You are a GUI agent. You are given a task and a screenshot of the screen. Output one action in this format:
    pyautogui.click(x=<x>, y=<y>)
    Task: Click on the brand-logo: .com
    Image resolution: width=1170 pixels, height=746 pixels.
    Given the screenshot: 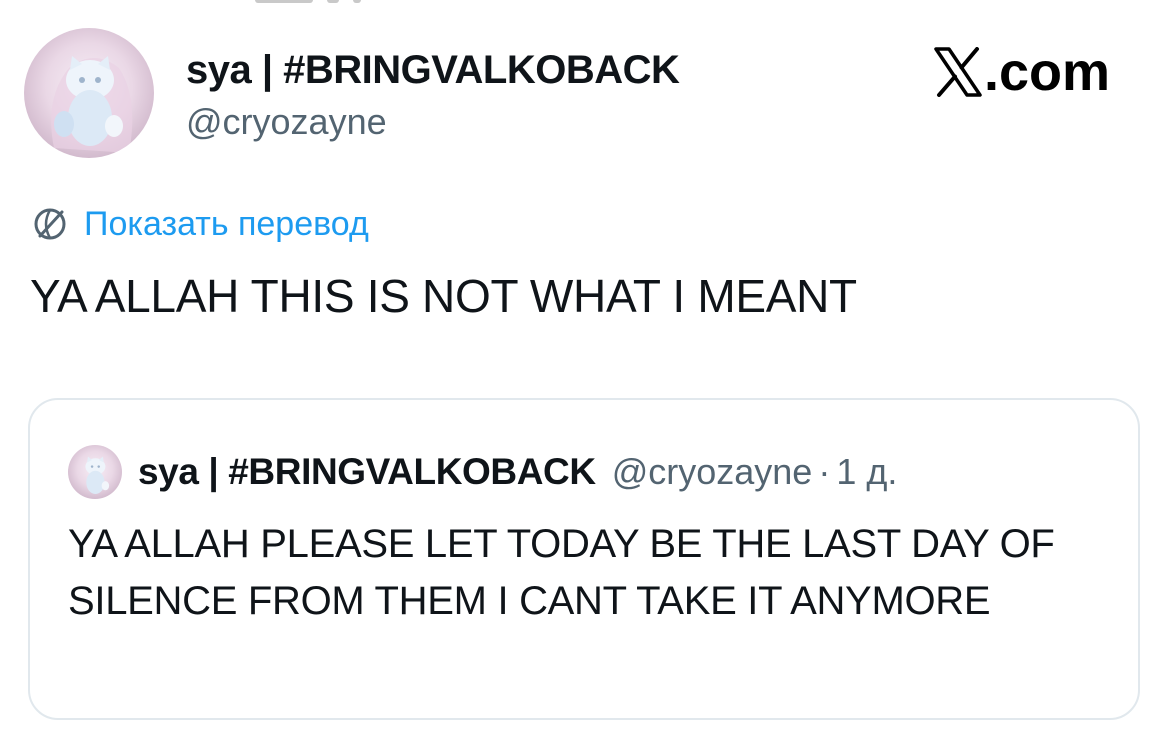 What is the action you would take?
    pyautogui.click(x=1022, y=72)
    